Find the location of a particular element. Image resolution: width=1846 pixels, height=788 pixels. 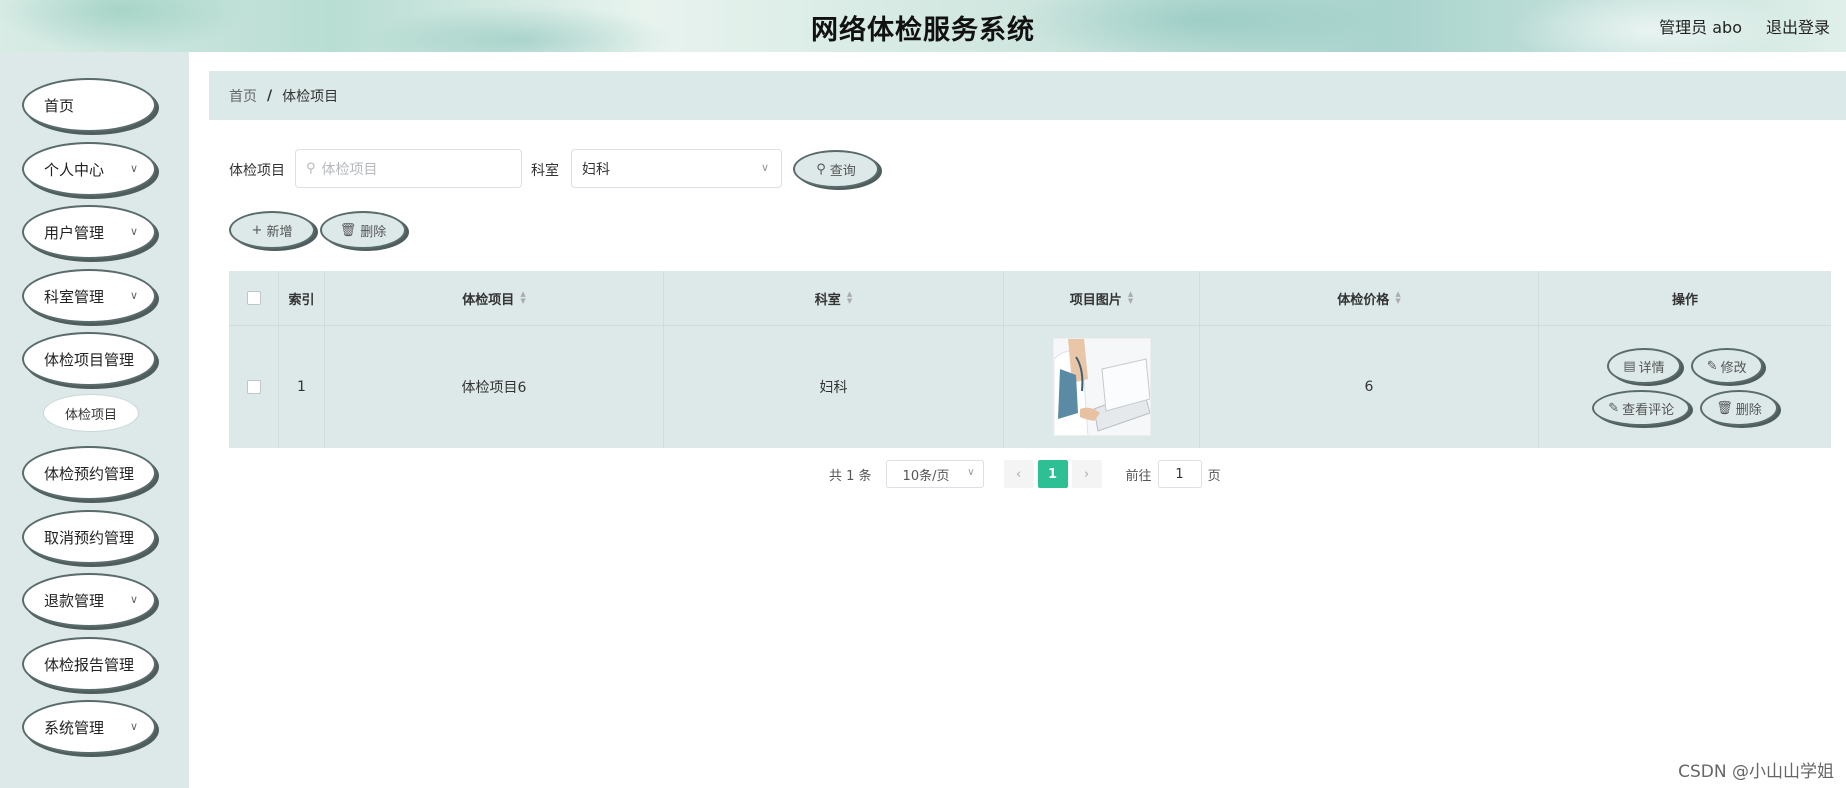

document-icon: ▤ is located at coordinates (1629, 366).